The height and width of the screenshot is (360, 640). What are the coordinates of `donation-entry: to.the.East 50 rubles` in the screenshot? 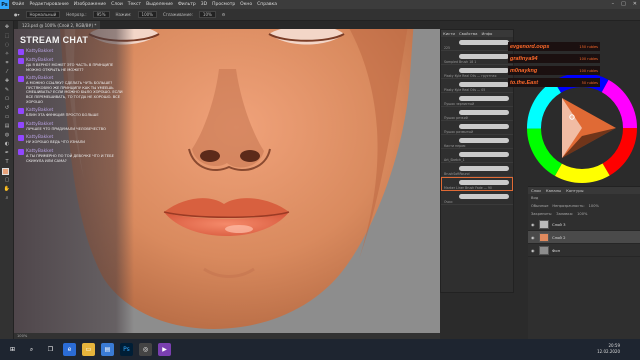 It's located at (554, 82).